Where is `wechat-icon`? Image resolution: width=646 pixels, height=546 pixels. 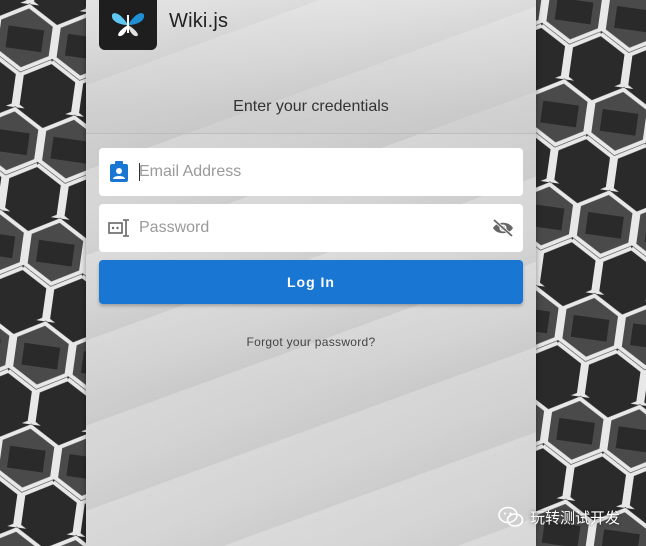 wechat-icon is located at coordinates (511, 516).